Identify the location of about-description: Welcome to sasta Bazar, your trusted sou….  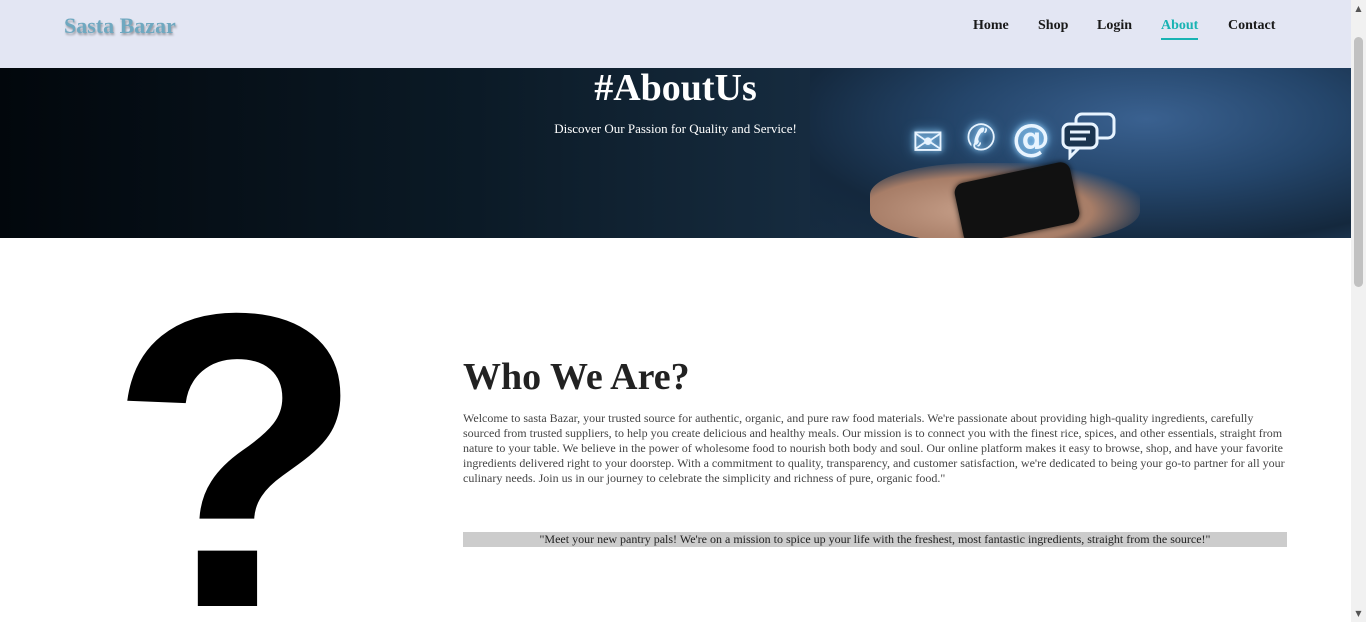
(874, 448).